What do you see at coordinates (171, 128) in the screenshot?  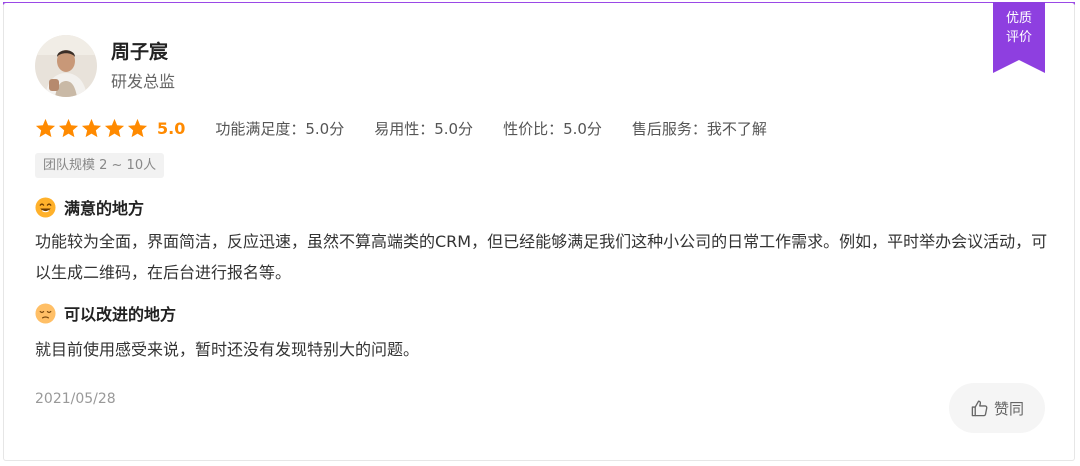 I see `overall-score: 5.0` at bounding box center [171, 128].